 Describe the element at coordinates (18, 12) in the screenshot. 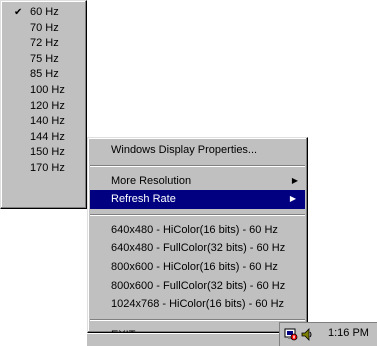

I see `check-icon: ✔` at that location.